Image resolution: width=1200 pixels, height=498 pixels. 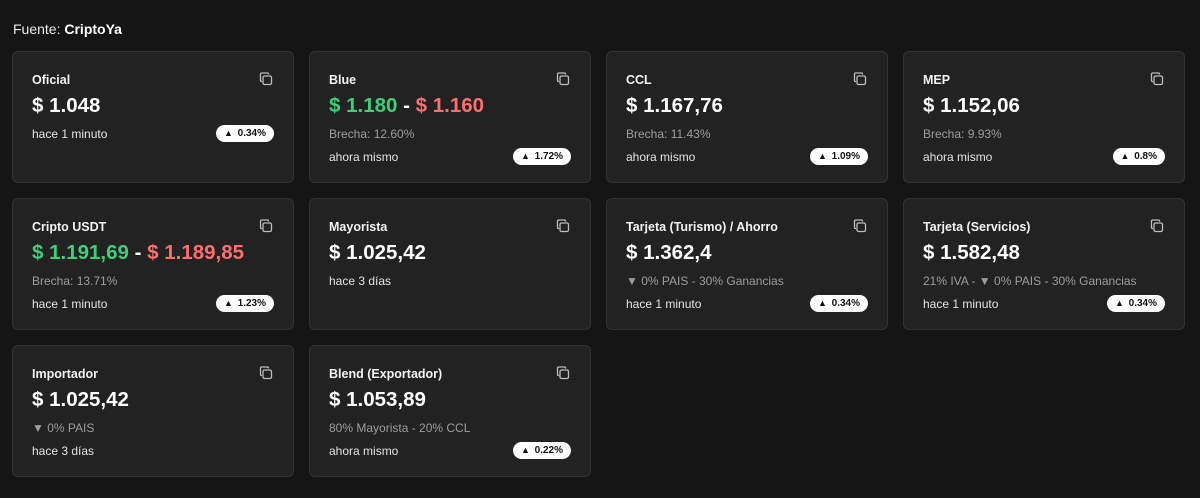 I want to click on change-badge: ▲ 1.72%, so click(x=541, y=156).